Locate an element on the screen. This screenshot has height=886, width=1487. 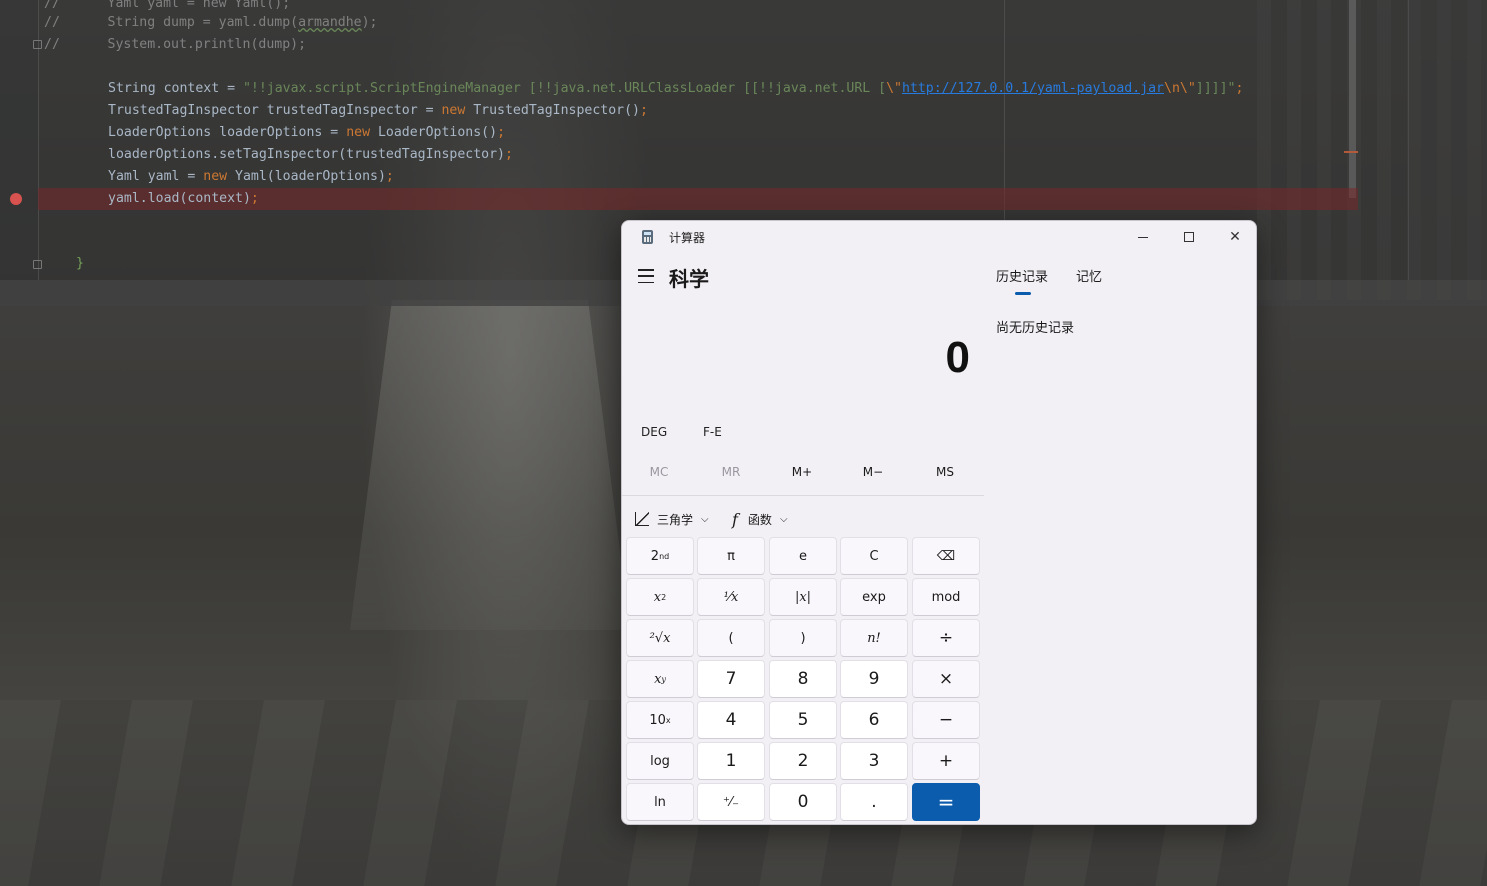
function-label: 函数 is located at coordinates (759, 519).